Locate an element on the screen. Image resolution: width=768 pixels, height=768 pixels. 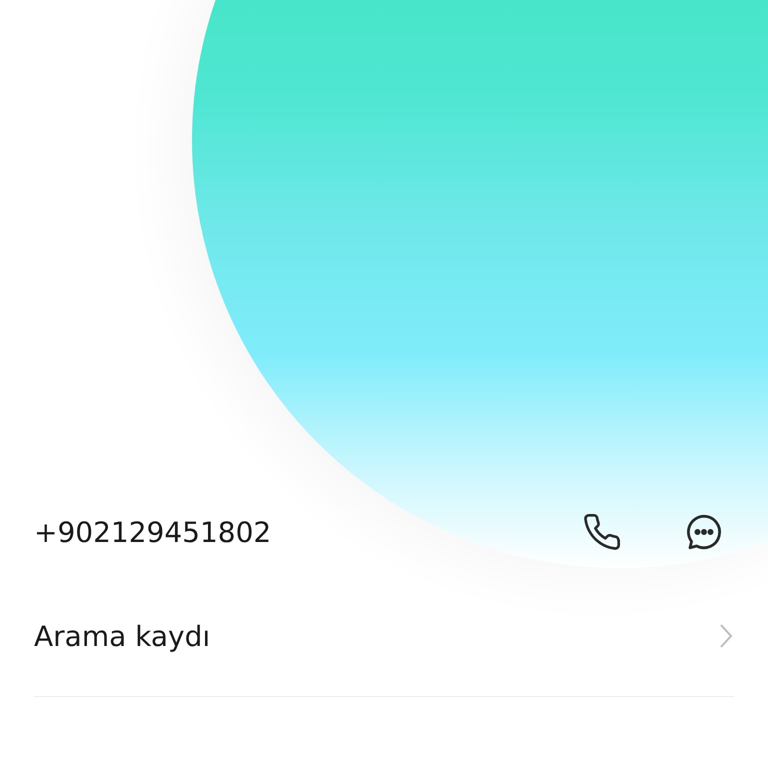
chevron-icon is located at coordinates (726, 636).